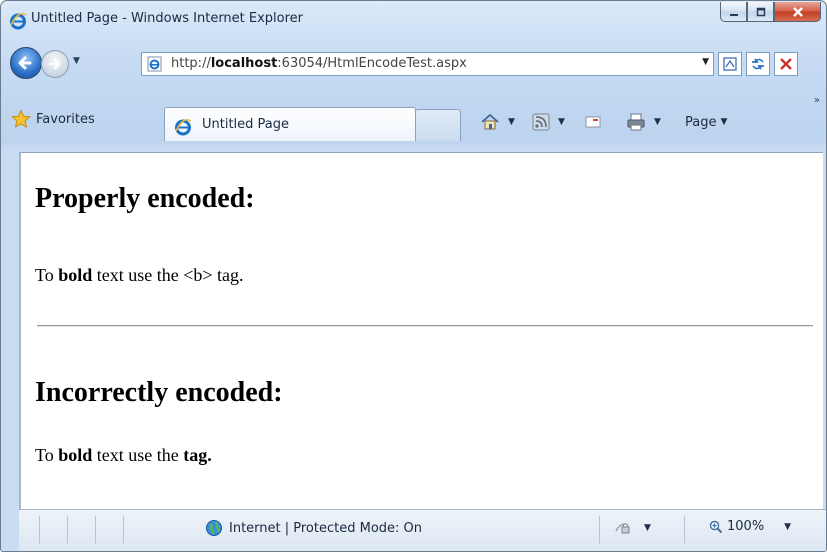 The height and width of the screenshot is (552, 827). I want to click on compatibility-view-icon, so click(730, 64).